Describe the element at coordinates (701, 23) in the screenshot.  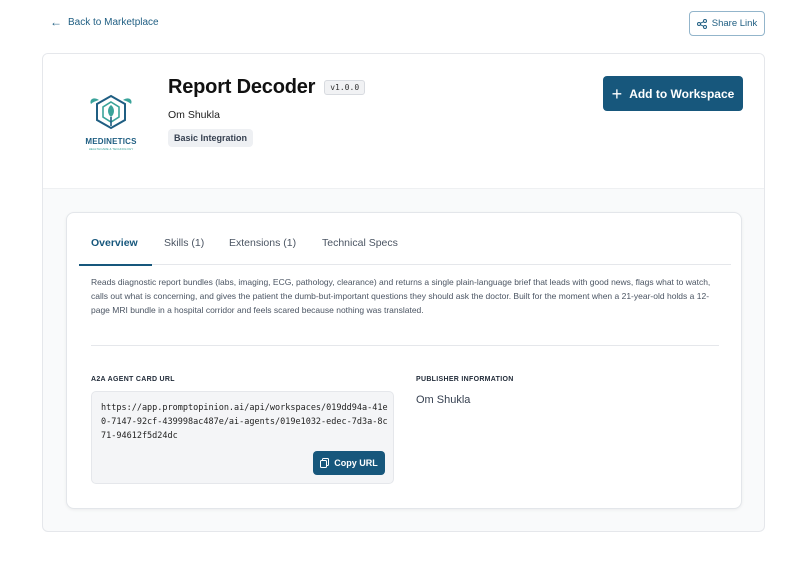
I see `share-icon` at that location.